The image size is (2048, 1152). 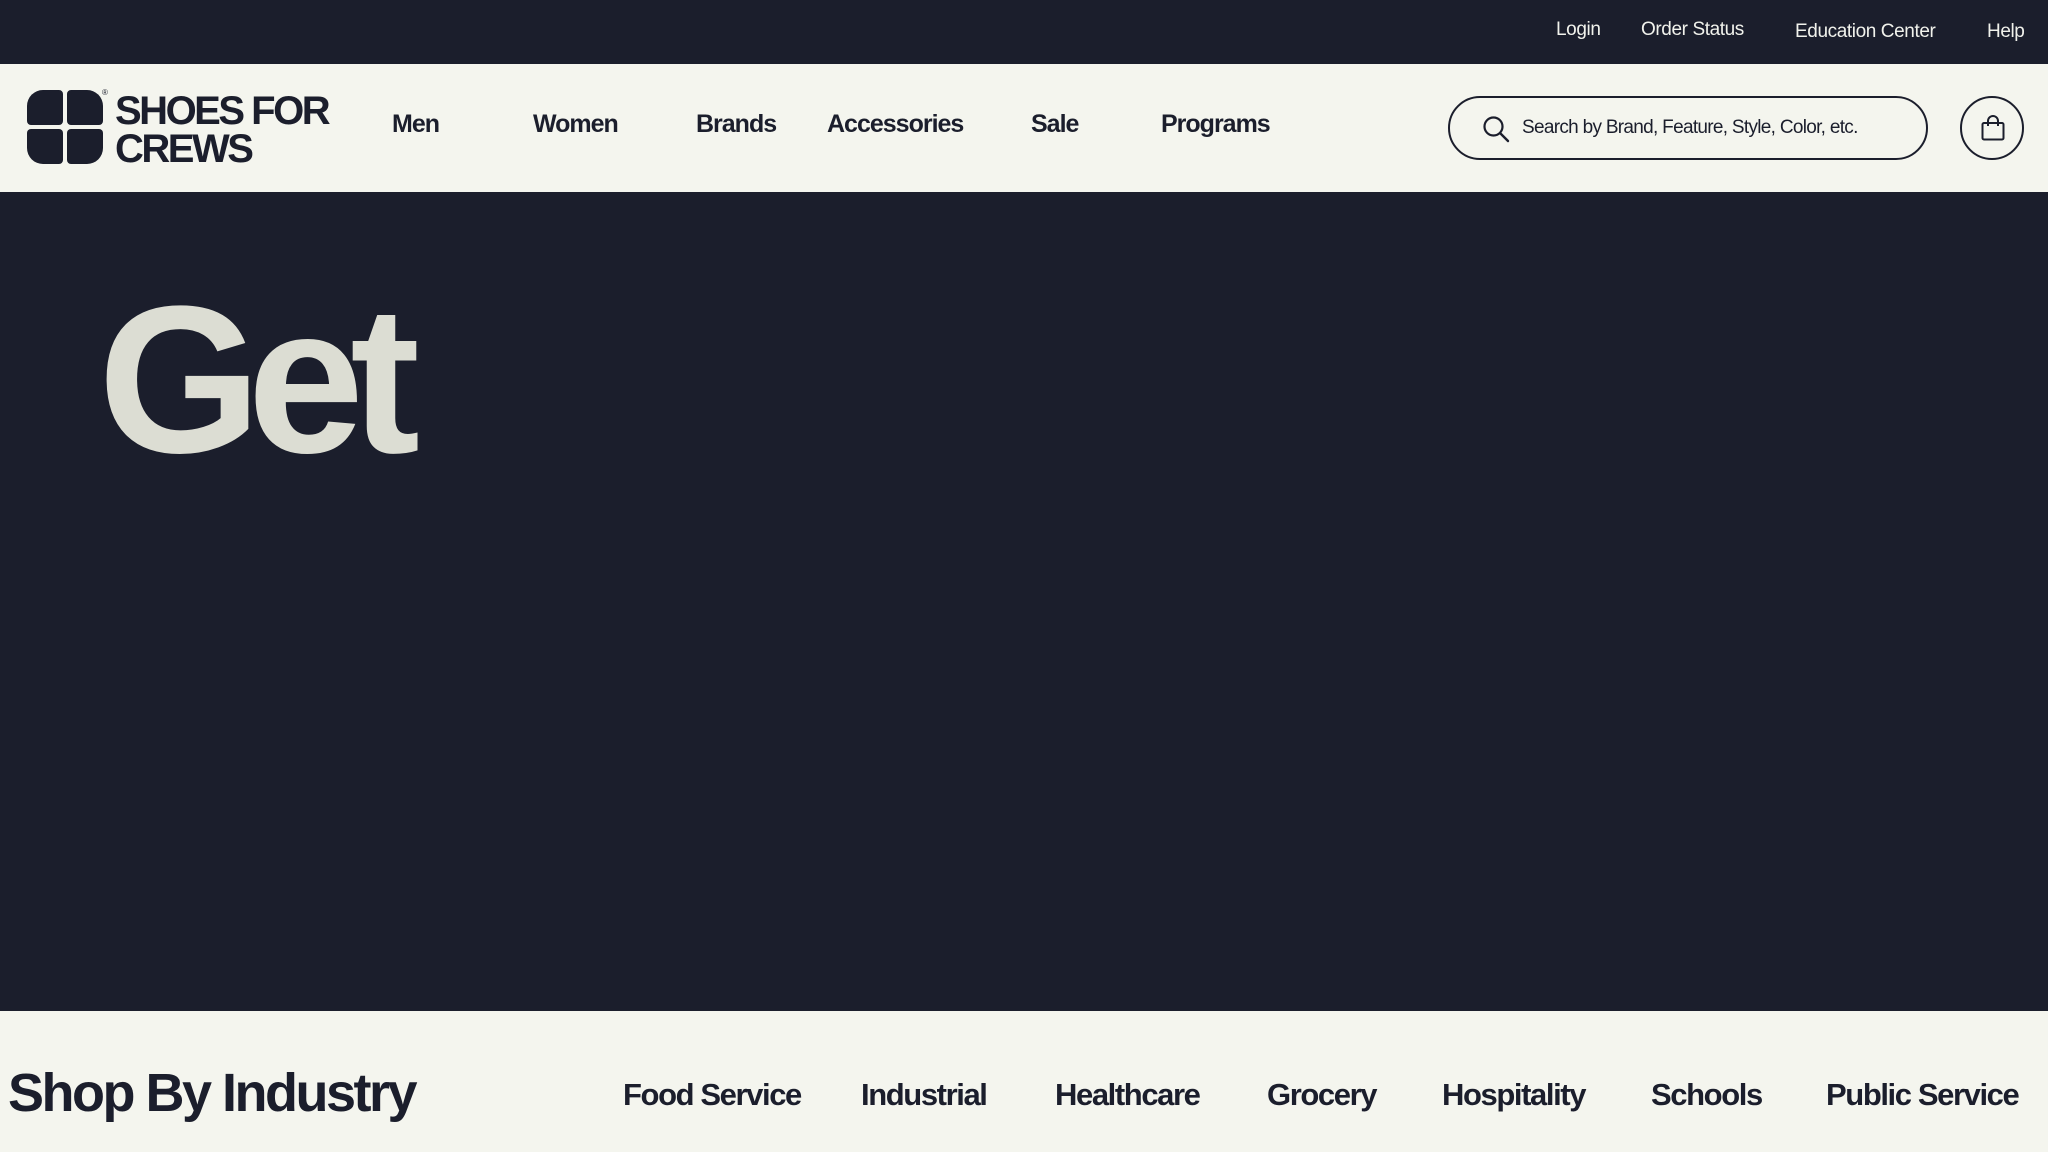 I want to click on logo-wordmark: SHOES FOR CREWS, so click(x=223, y=130).